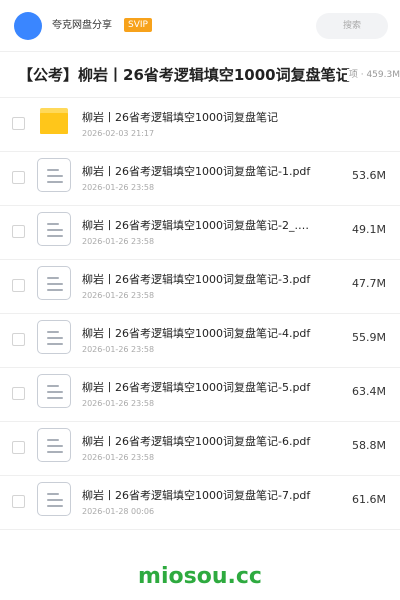 Image resolution: width=400 pixels, height=600 pixels. What do you see at coordinates (369, 499) in the screenshot?
I see `file-size: 61.6M` at bounding box center [369, 499].